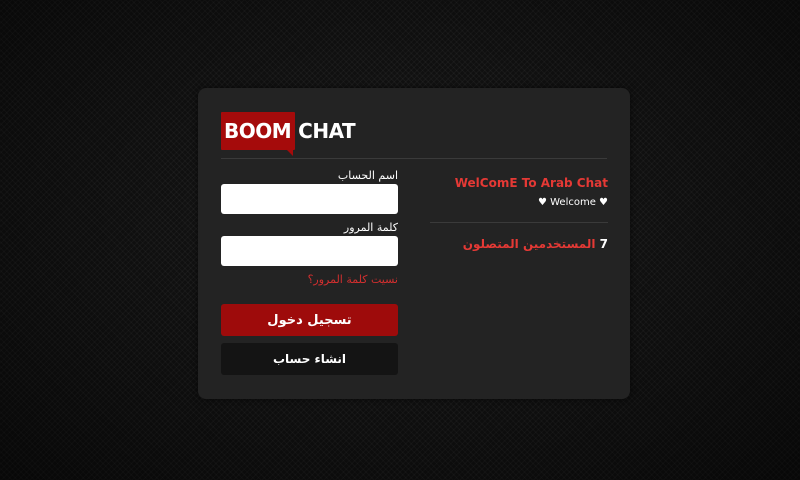 This screenshot has height=480, width=800. I want to click on password-input, so click(309, 251).